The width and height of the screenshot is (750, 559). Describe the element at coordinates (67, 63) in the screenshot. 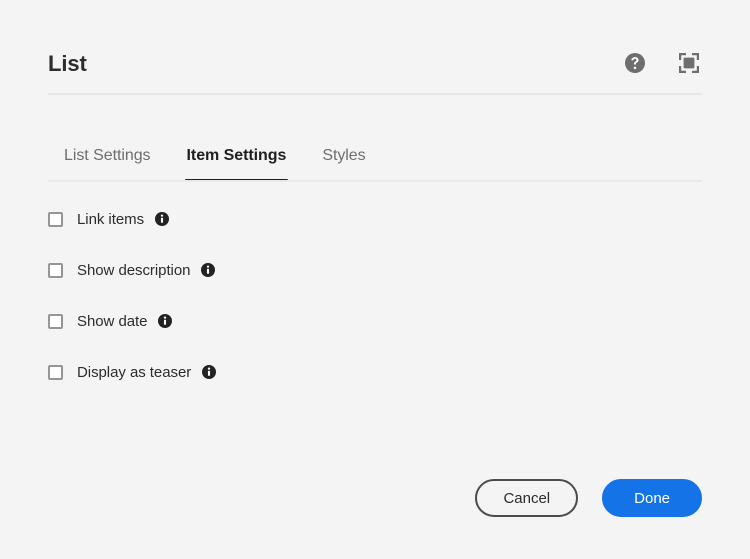

I see `page-title: List` at that location.